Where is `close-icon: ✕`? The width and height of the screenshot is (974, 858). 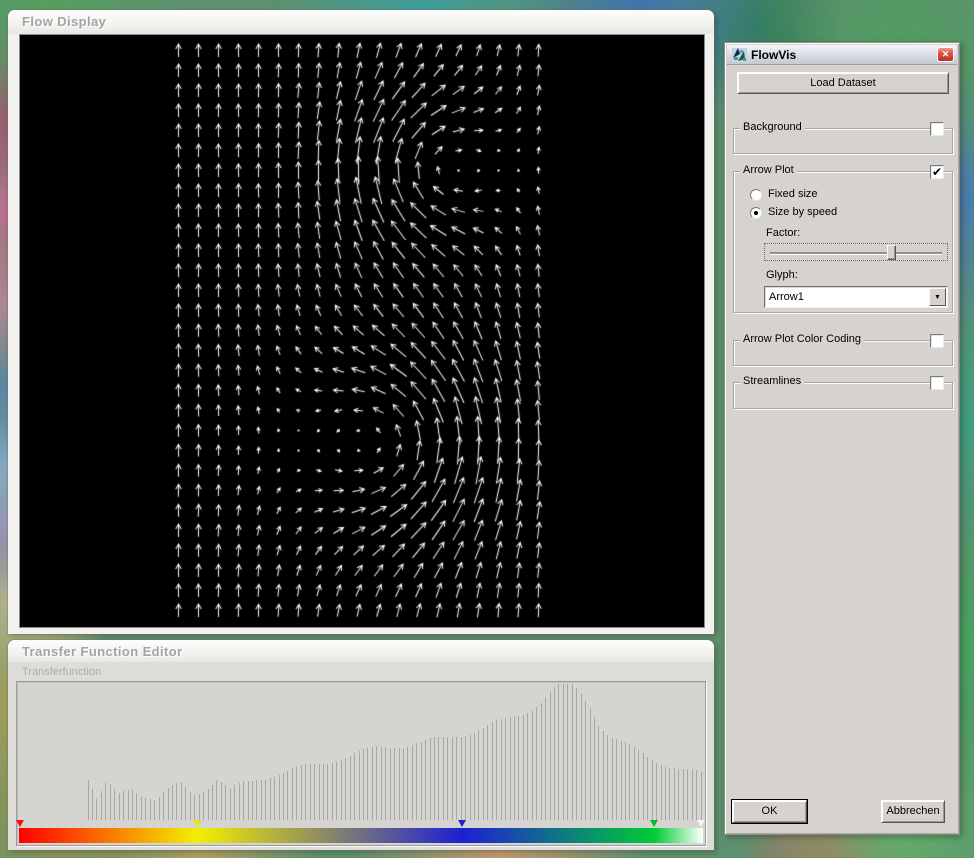 close-icon: ✕ is located at coordinates (945, 54).